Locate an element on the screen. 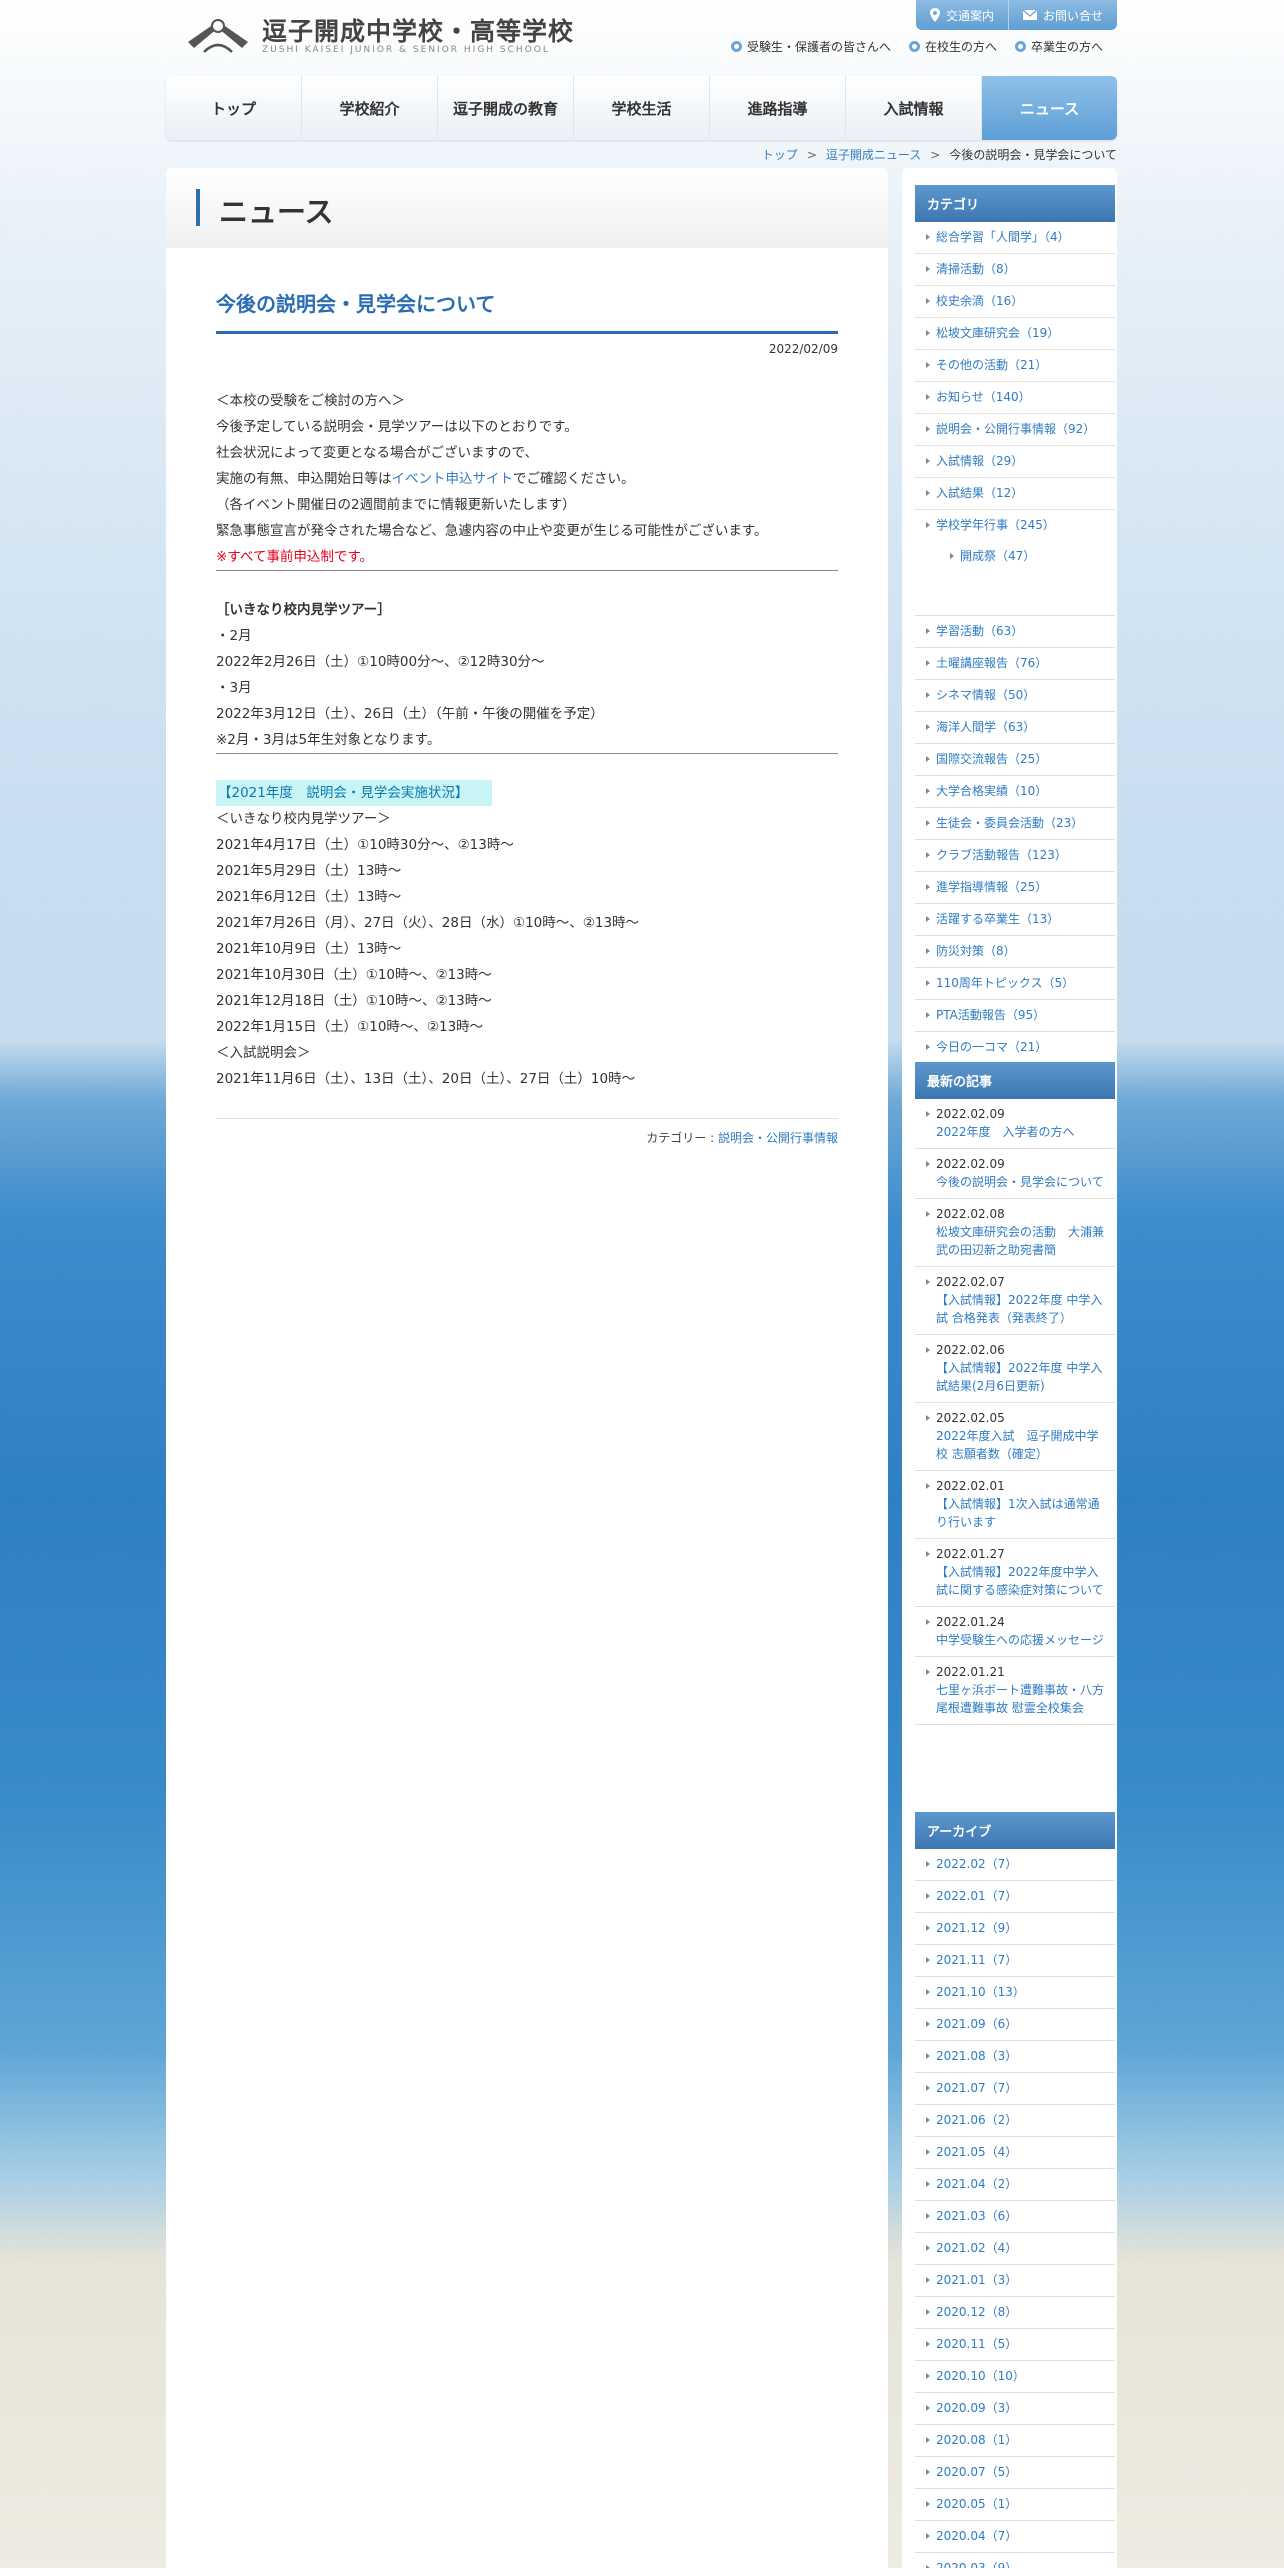  category-item: 校史余滴（16） is located at coordinates (1015, 302).